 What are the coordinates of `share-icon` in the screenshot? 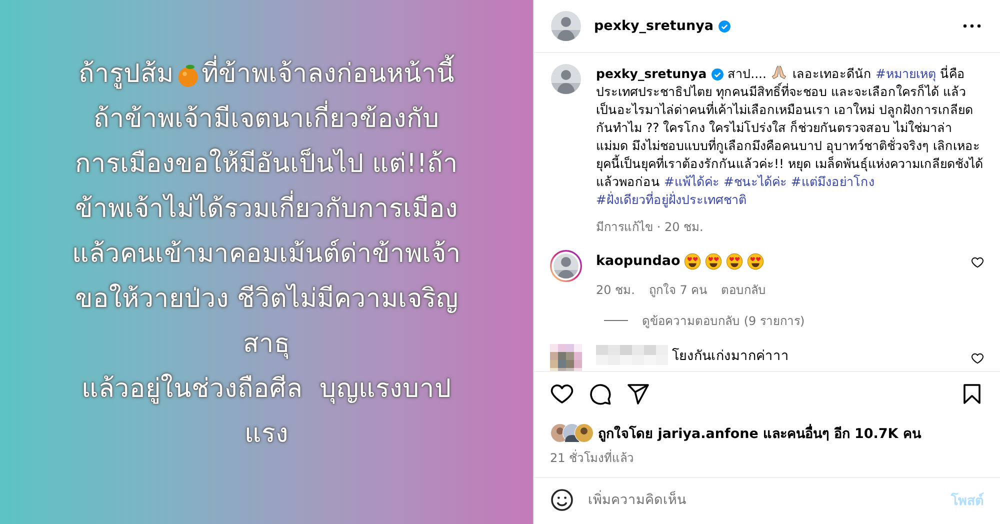 It's located at (638, 394).